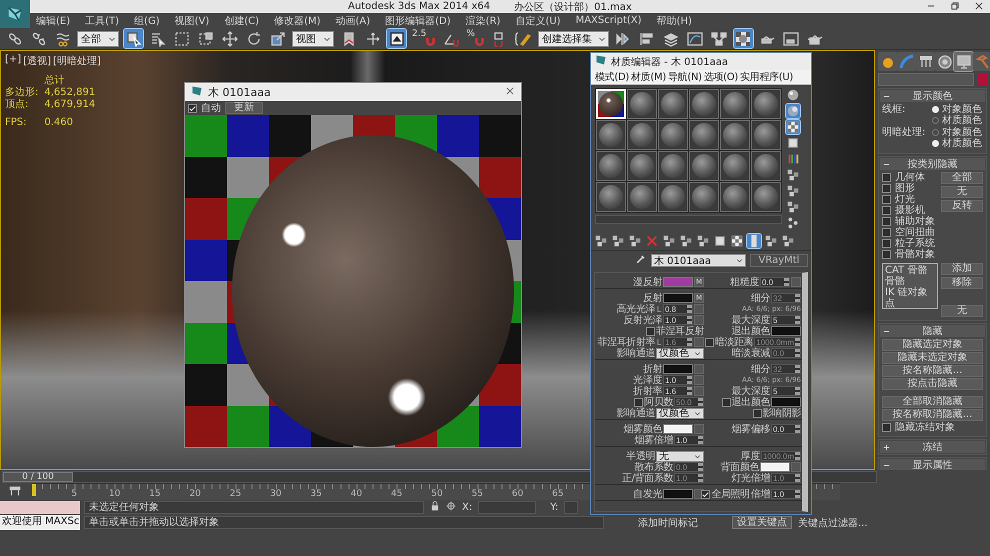 This screenshot has height=556, width=990. Describe the element at coordinates (133, 38) in the screenshot. I see `cursor-icon` at that location.